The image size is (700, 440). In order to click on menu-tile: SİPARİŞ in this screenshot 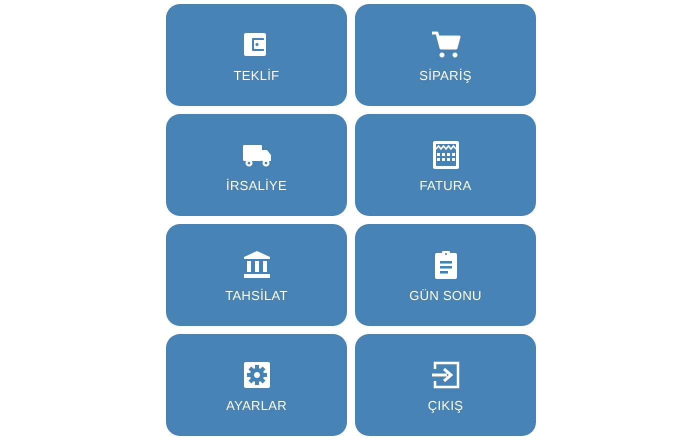, I will do `click(445, 55)`.